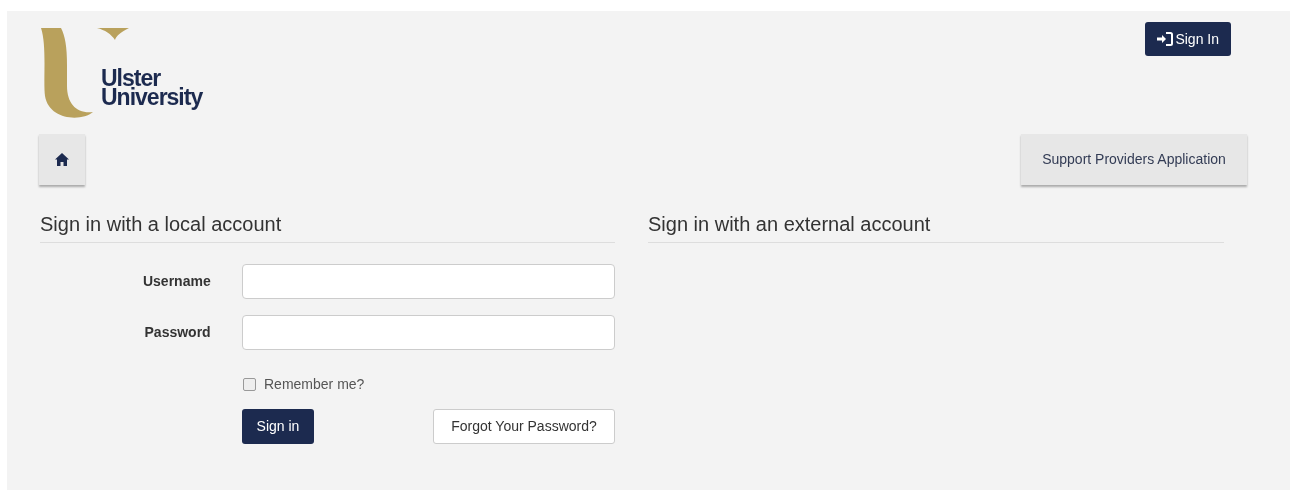 This screenshot has height=490, width=1291. I want to click on home-icon, so click(62, 159).